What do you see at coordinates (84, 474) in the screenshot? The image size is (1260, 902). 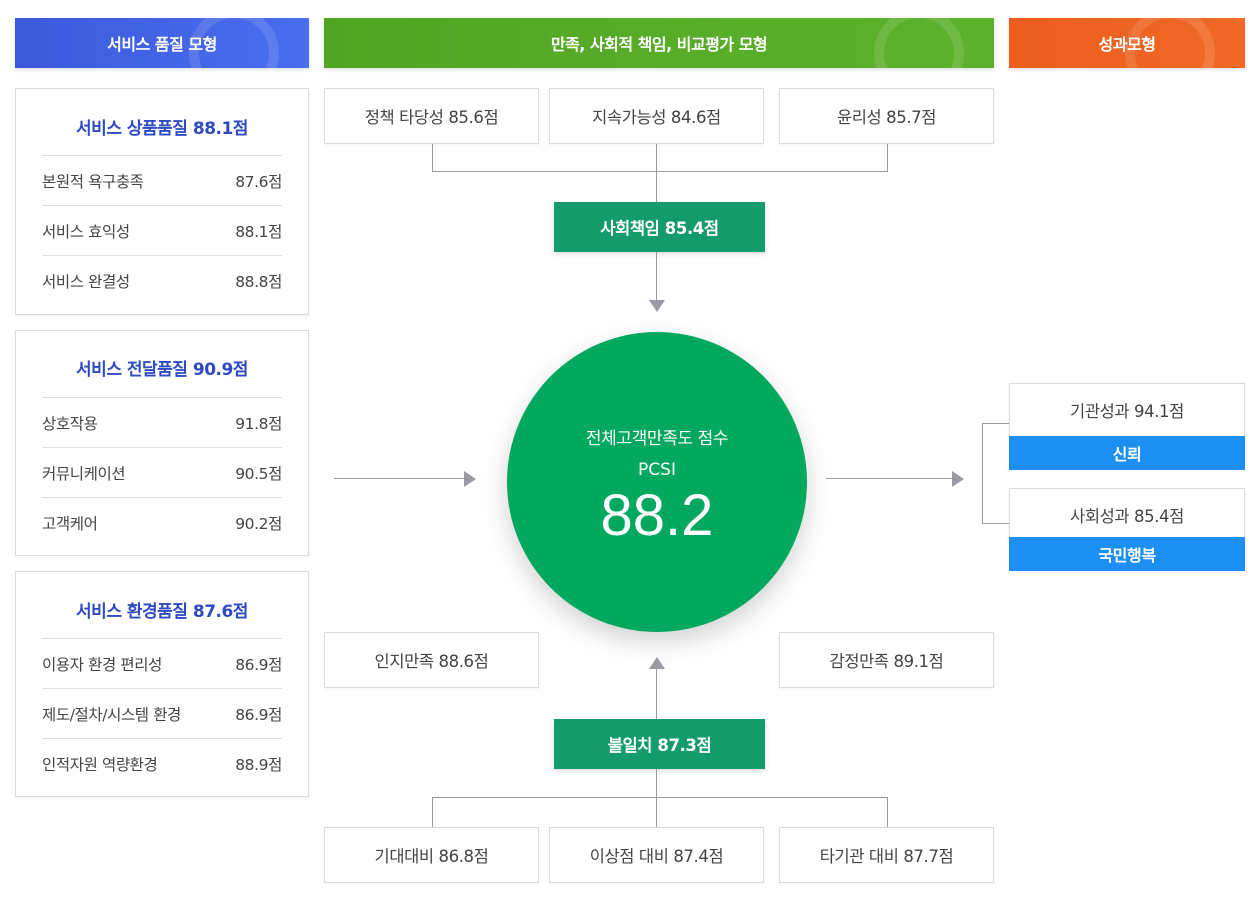 I see `row-label: 커뮤니케이션` at bounding box center [84, 474].